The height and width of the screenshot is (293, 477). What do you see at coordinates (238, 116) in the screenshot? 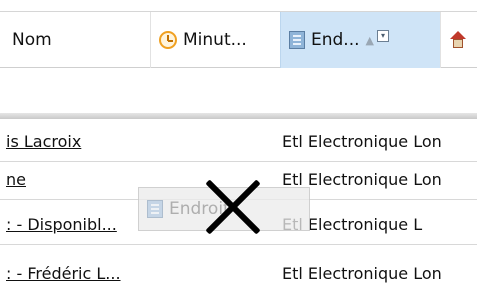
I see `group-separator` at bounding box center [238, 116].